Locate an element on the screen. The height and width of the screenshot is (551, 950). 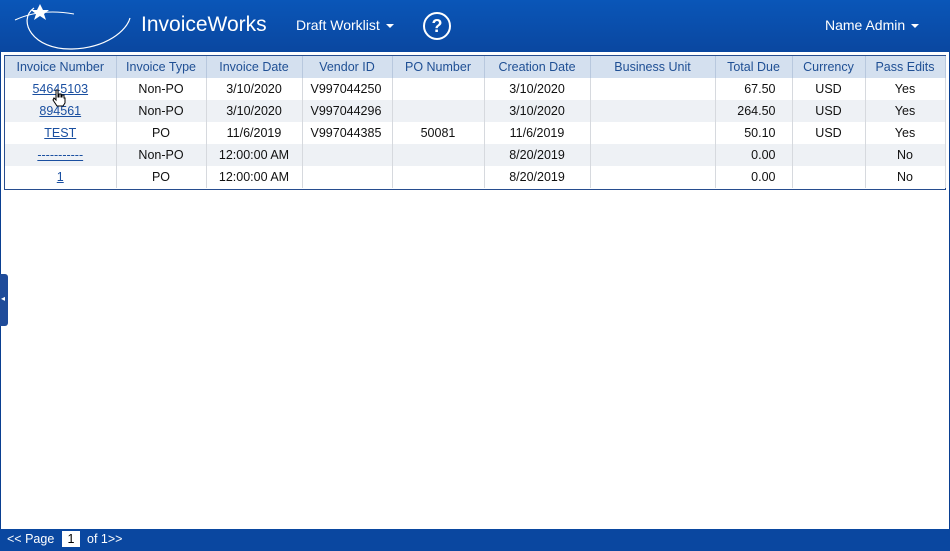
column-header-po-number: PO Number is located at coordinates (438, 67).